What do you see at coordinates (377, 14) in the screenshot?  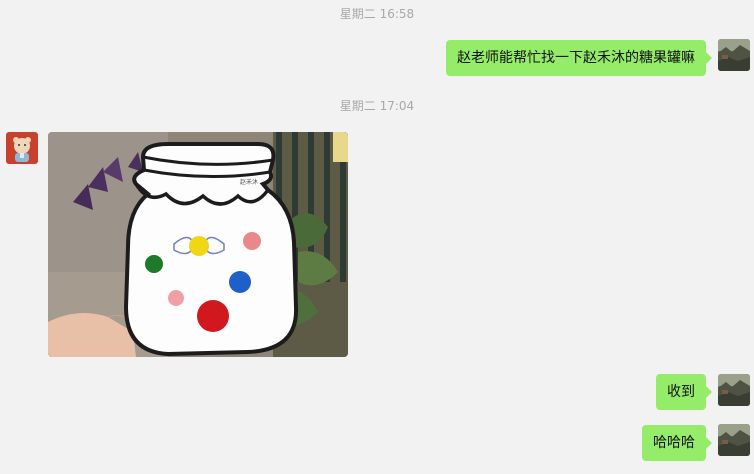 I see `timestamp: 星期二 16:58` at bounding box center [377, 14].